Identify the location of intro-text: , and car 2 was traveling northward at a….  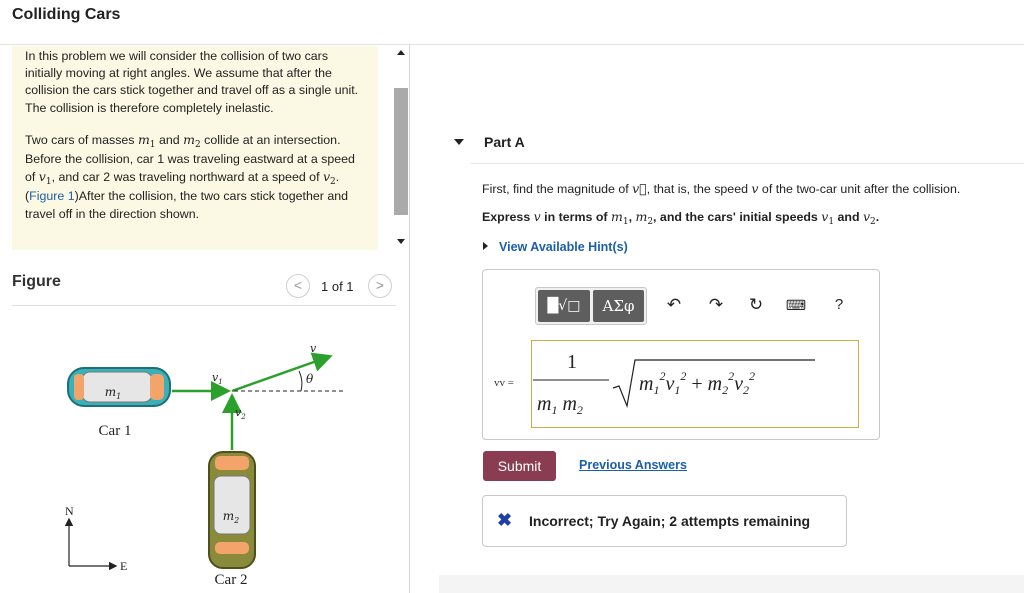
(187, 177).